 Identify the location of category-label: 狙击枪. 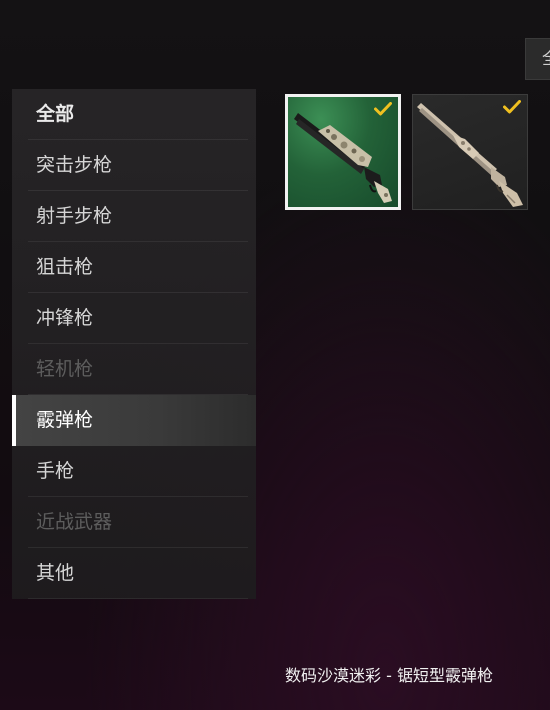
(65, 267).